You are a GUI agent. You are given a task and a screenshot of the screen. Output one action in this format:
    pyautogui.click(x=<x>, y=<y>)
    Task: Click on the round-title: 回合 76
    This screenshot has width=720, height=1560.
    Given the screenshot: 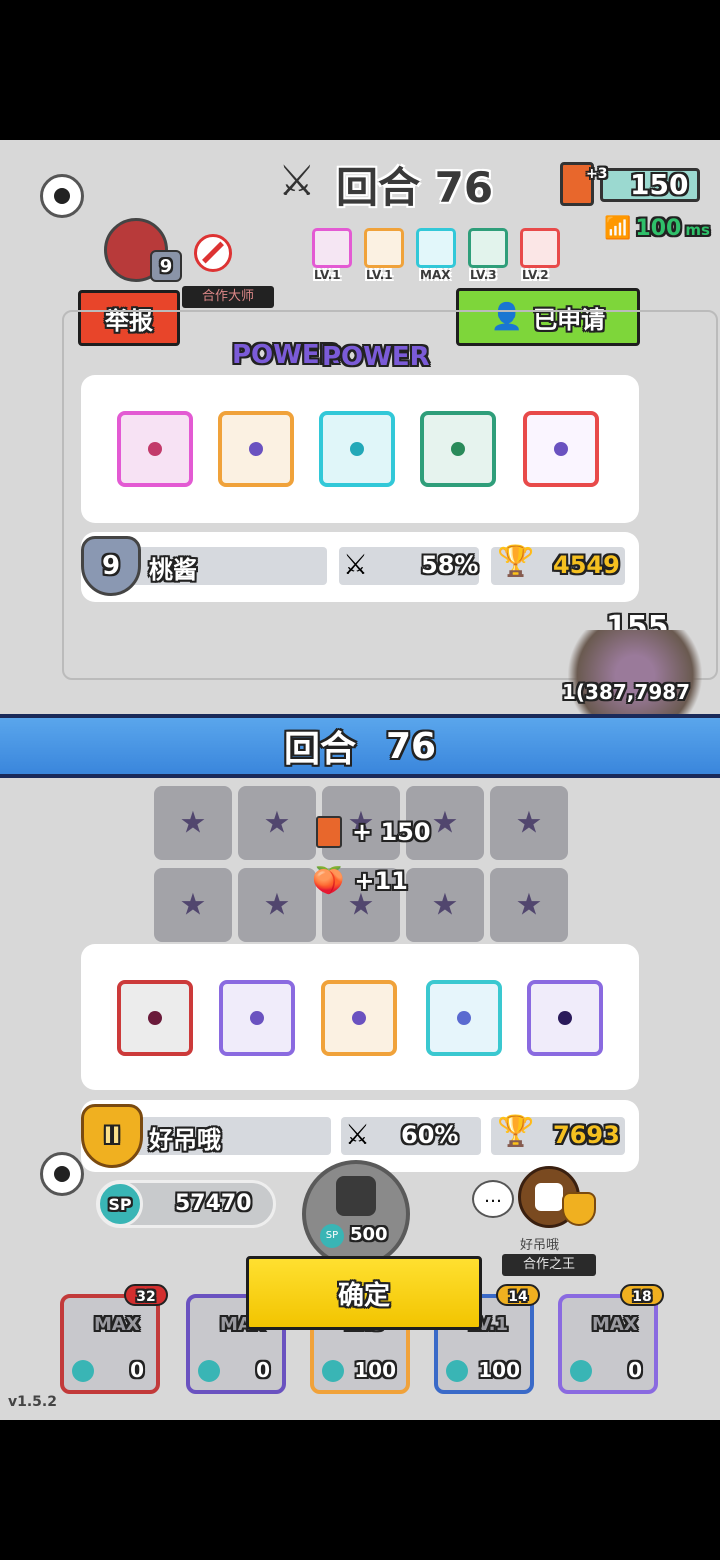 What is the action you would take?
    pyautogui.click(x=415, y=187)
    